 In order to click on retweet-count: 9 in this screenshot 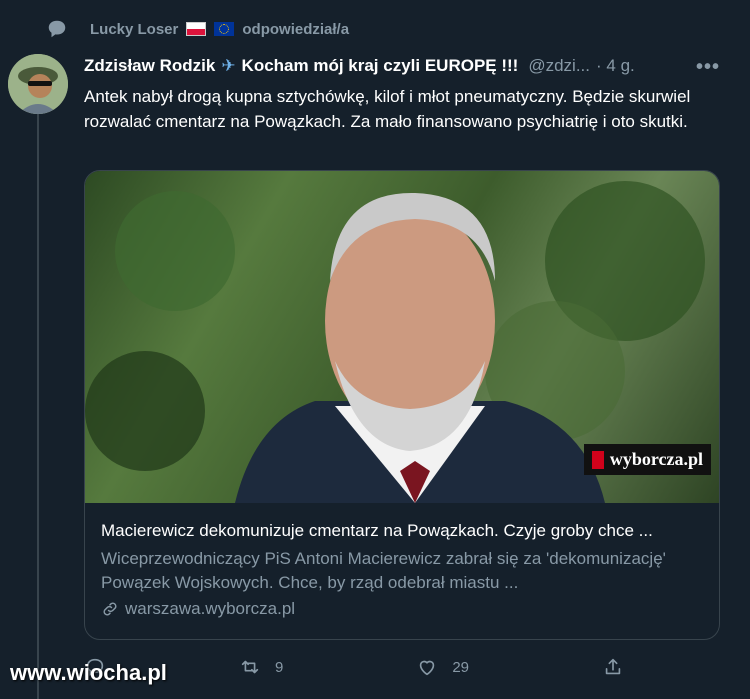, I will do `click(279, 667)`.